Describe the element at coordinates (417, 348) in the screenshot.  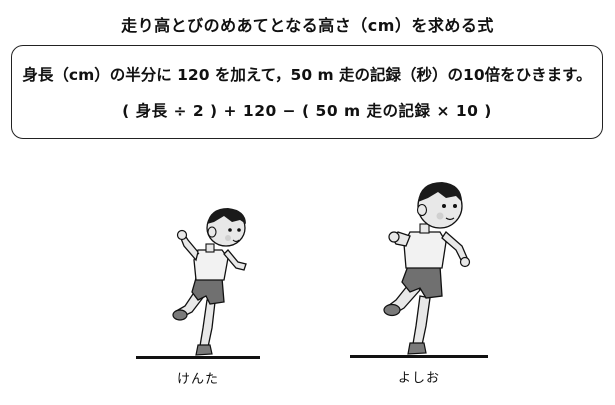
I see `yoshio-standing-shoe` at that location.